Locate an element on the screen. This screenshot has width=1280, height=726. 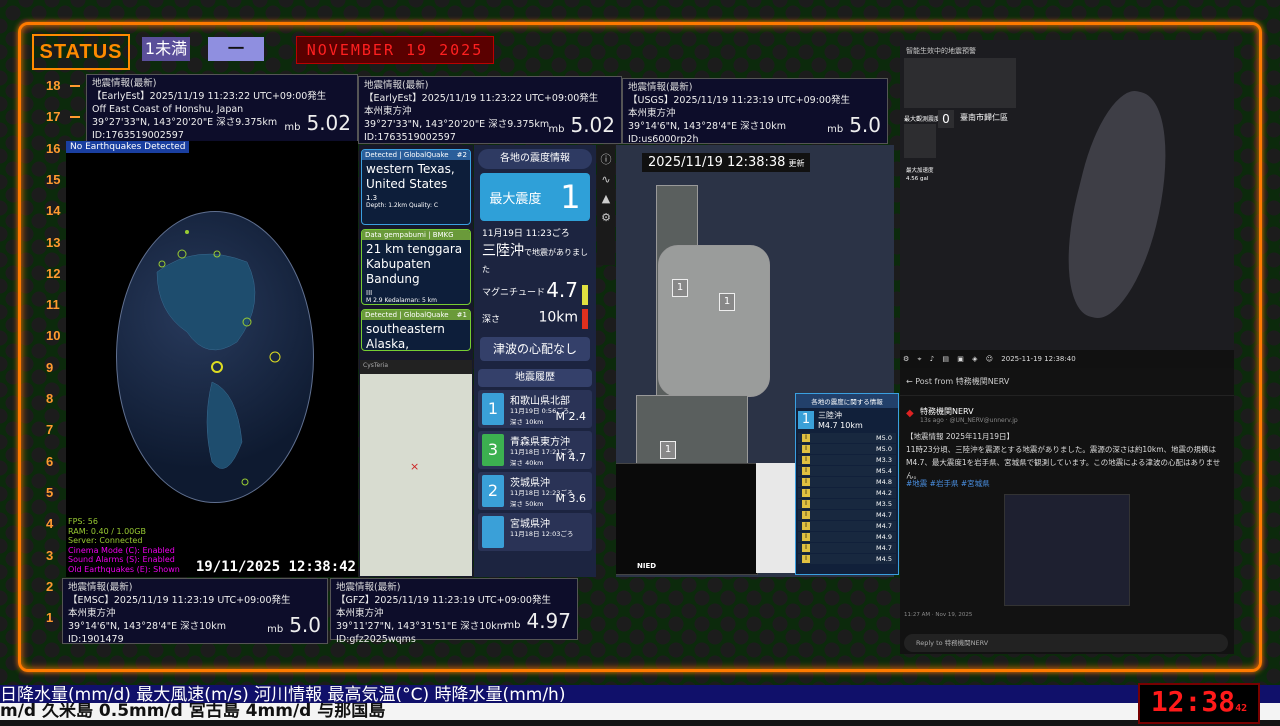
history-depth: 深さ 10km is located at coordinates (527, 421).